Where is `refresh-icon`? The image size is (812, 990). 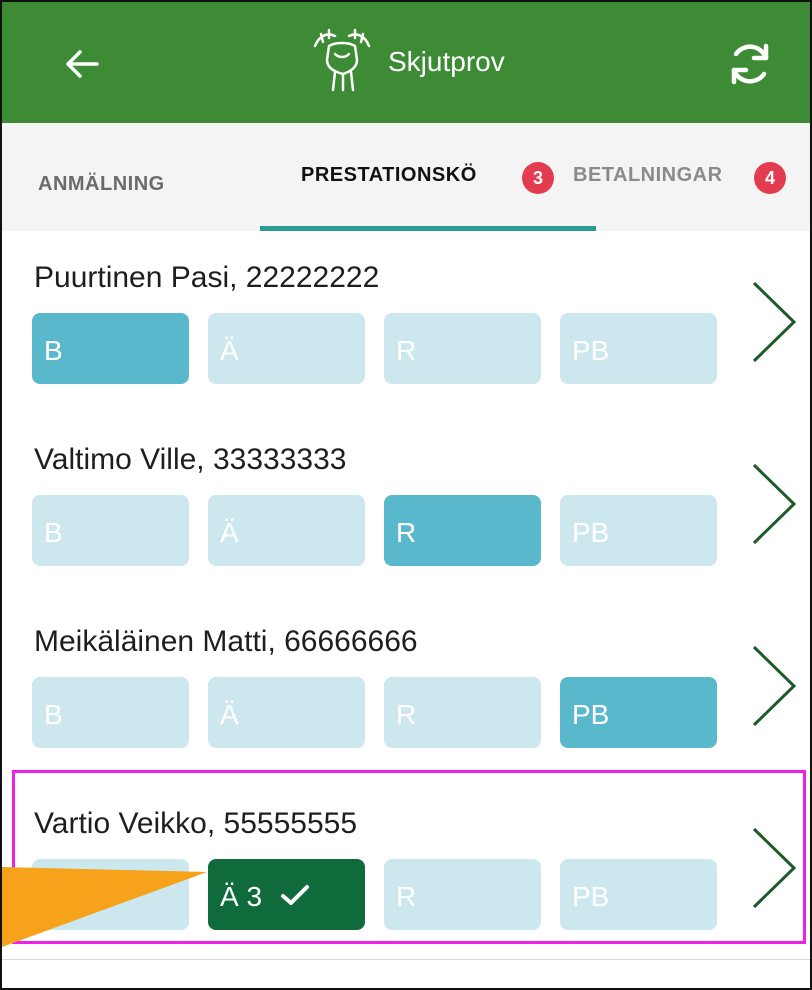 refresh-icon is located at coordinates (750, 64).